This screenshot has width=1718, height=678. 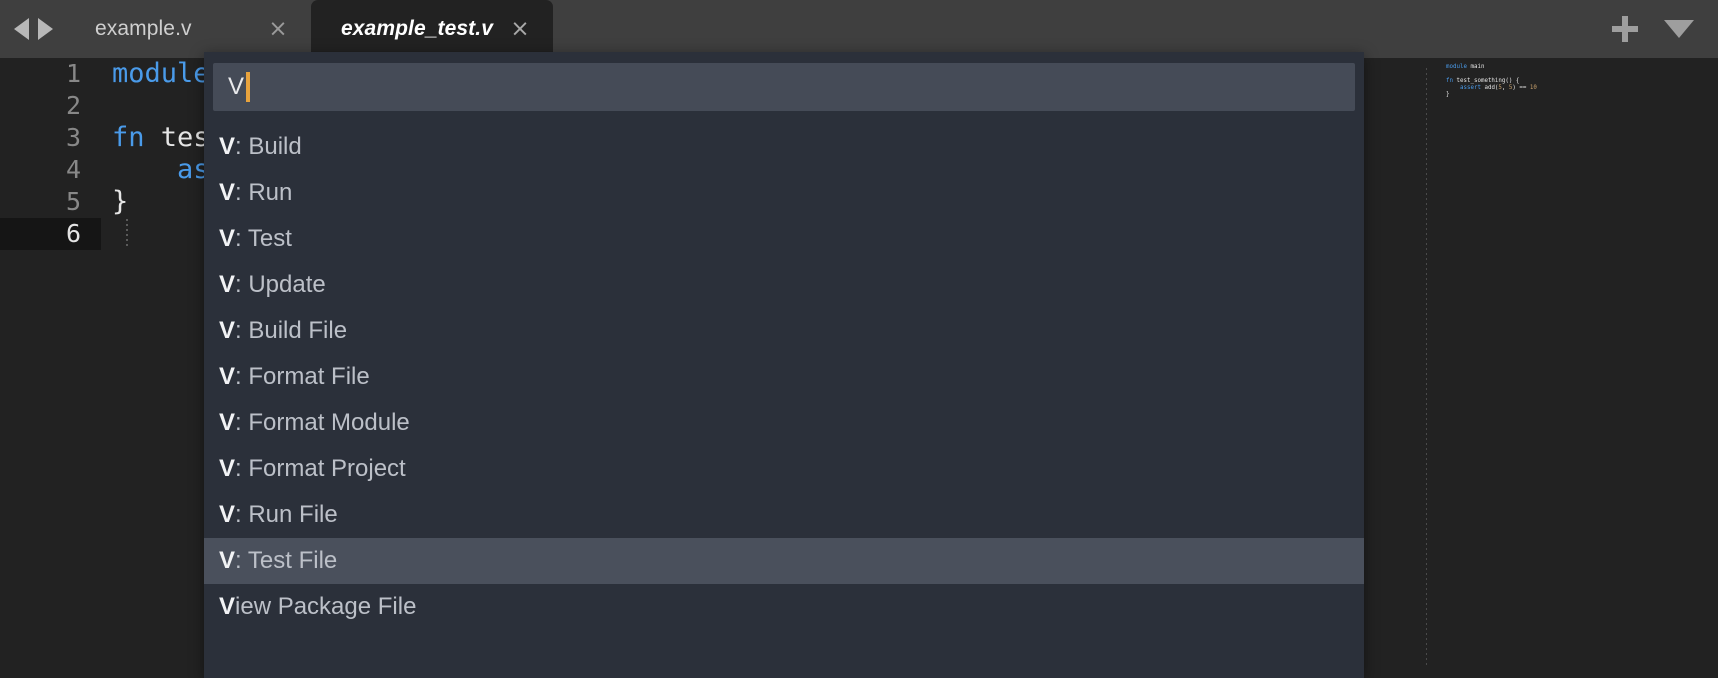 I want to click on chevron-down-icon, so click(x=1679, y=29).